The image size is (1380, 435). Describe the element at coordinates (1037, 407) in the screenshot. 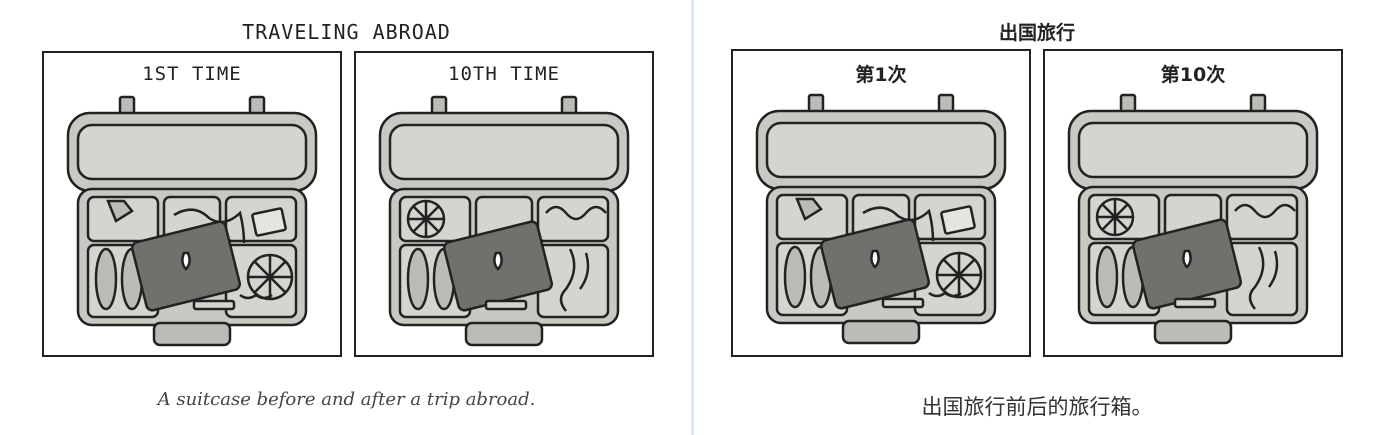

I see `comic-caption: 出国旅行前后的旅行箱。` at that location.